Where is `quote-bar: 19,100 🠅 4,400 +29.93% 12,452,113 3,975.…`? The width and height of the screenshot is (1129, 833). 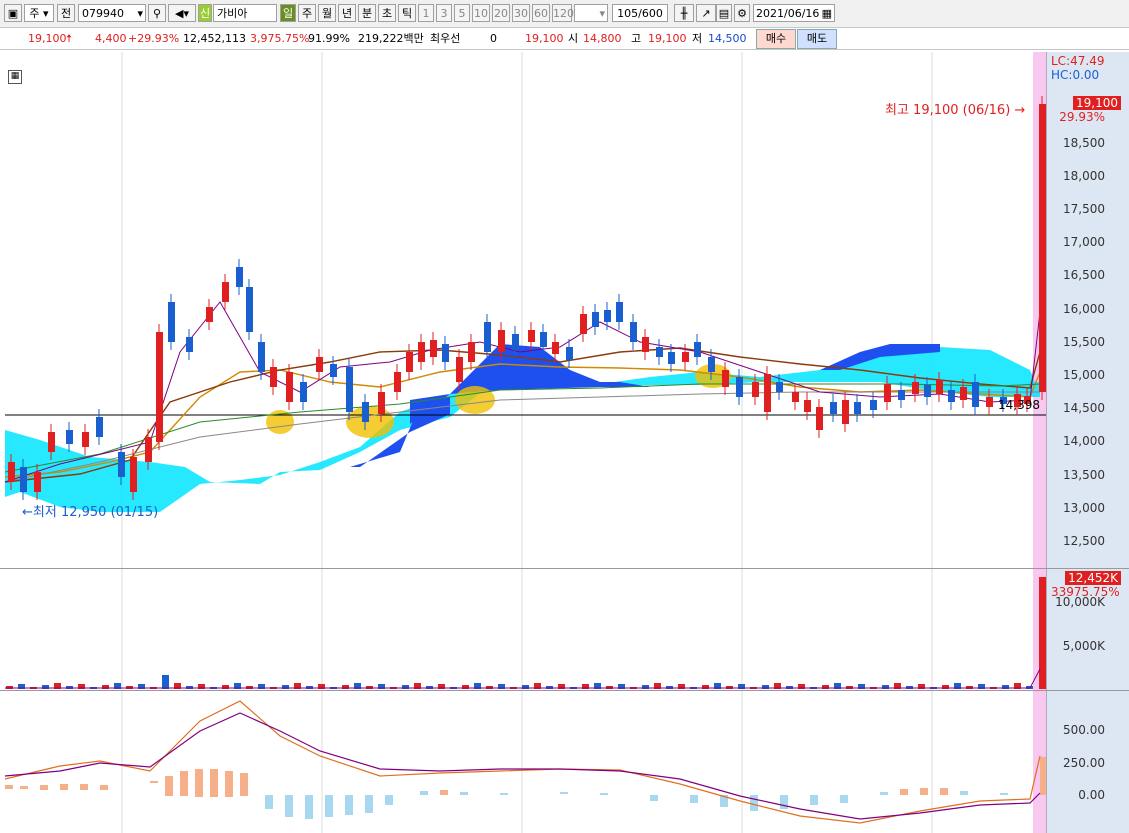
quote-bar: 19,100 🠅 4,400 +29.93% 12,452,113 3,975.… is located at coordinates (564, 39).